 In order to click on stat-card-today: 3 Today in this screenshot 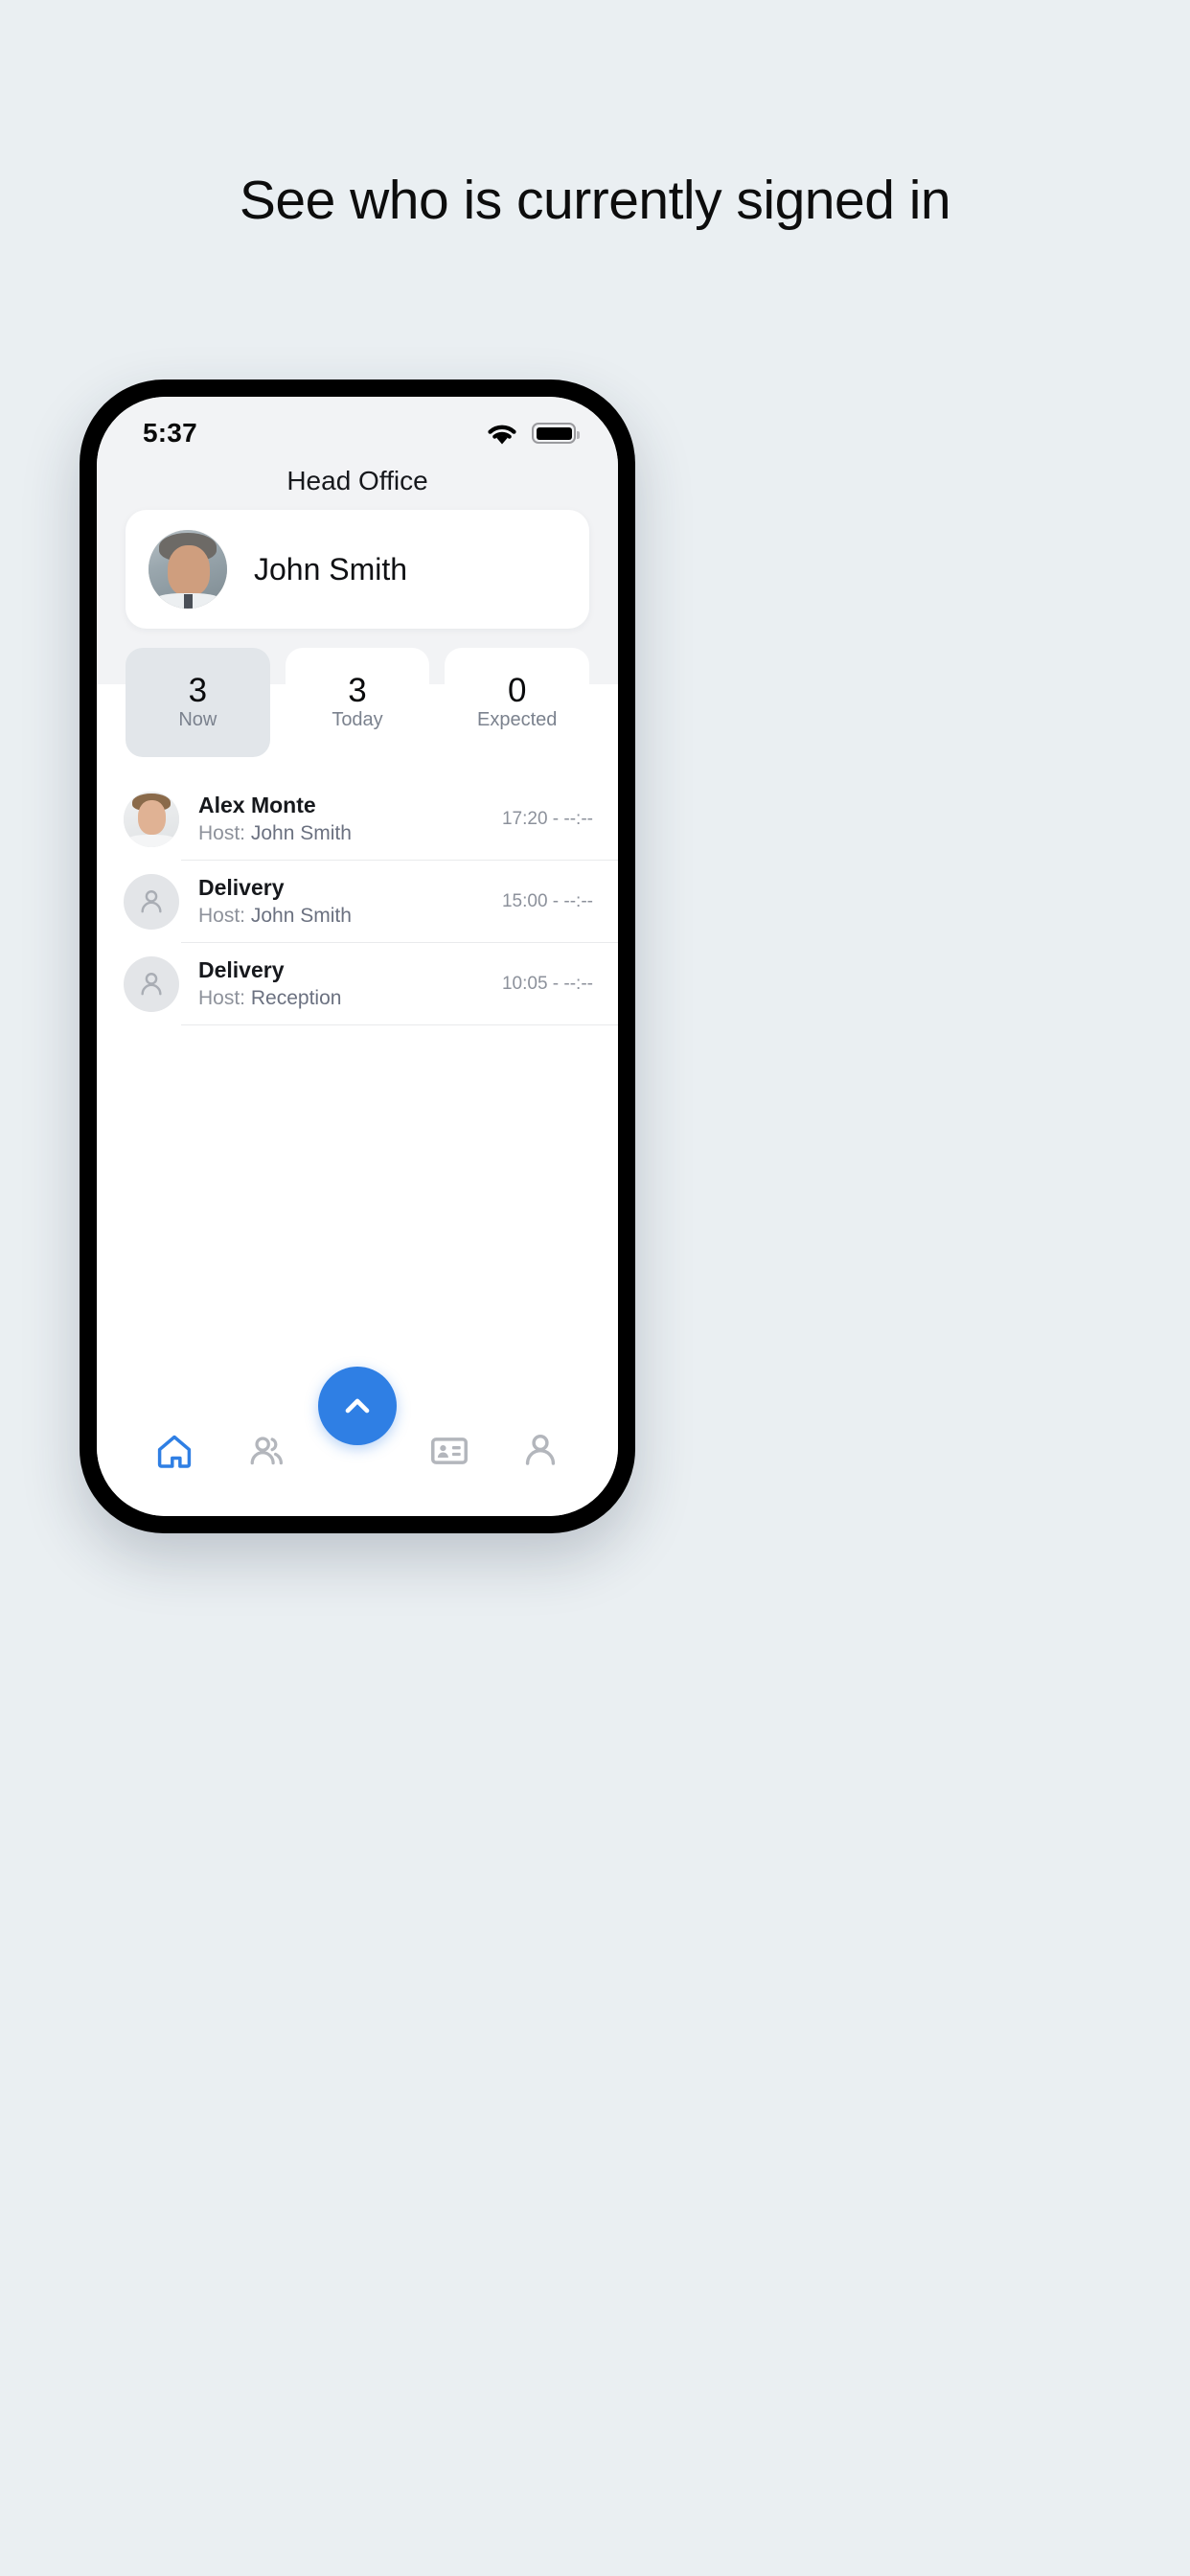, I will do `click(358, 702)`.